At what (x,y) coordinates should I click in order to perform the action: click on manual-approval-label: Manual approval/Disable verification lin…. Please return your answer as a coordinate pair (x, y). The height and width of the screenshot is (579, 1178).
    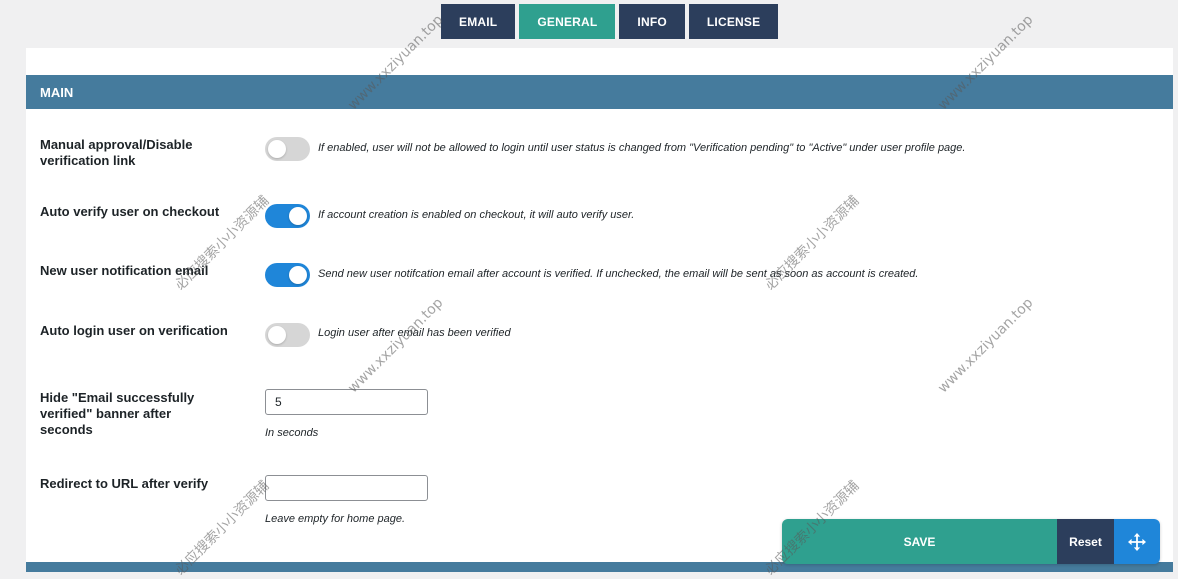
    Looking at the image, I should click on (116, 152).